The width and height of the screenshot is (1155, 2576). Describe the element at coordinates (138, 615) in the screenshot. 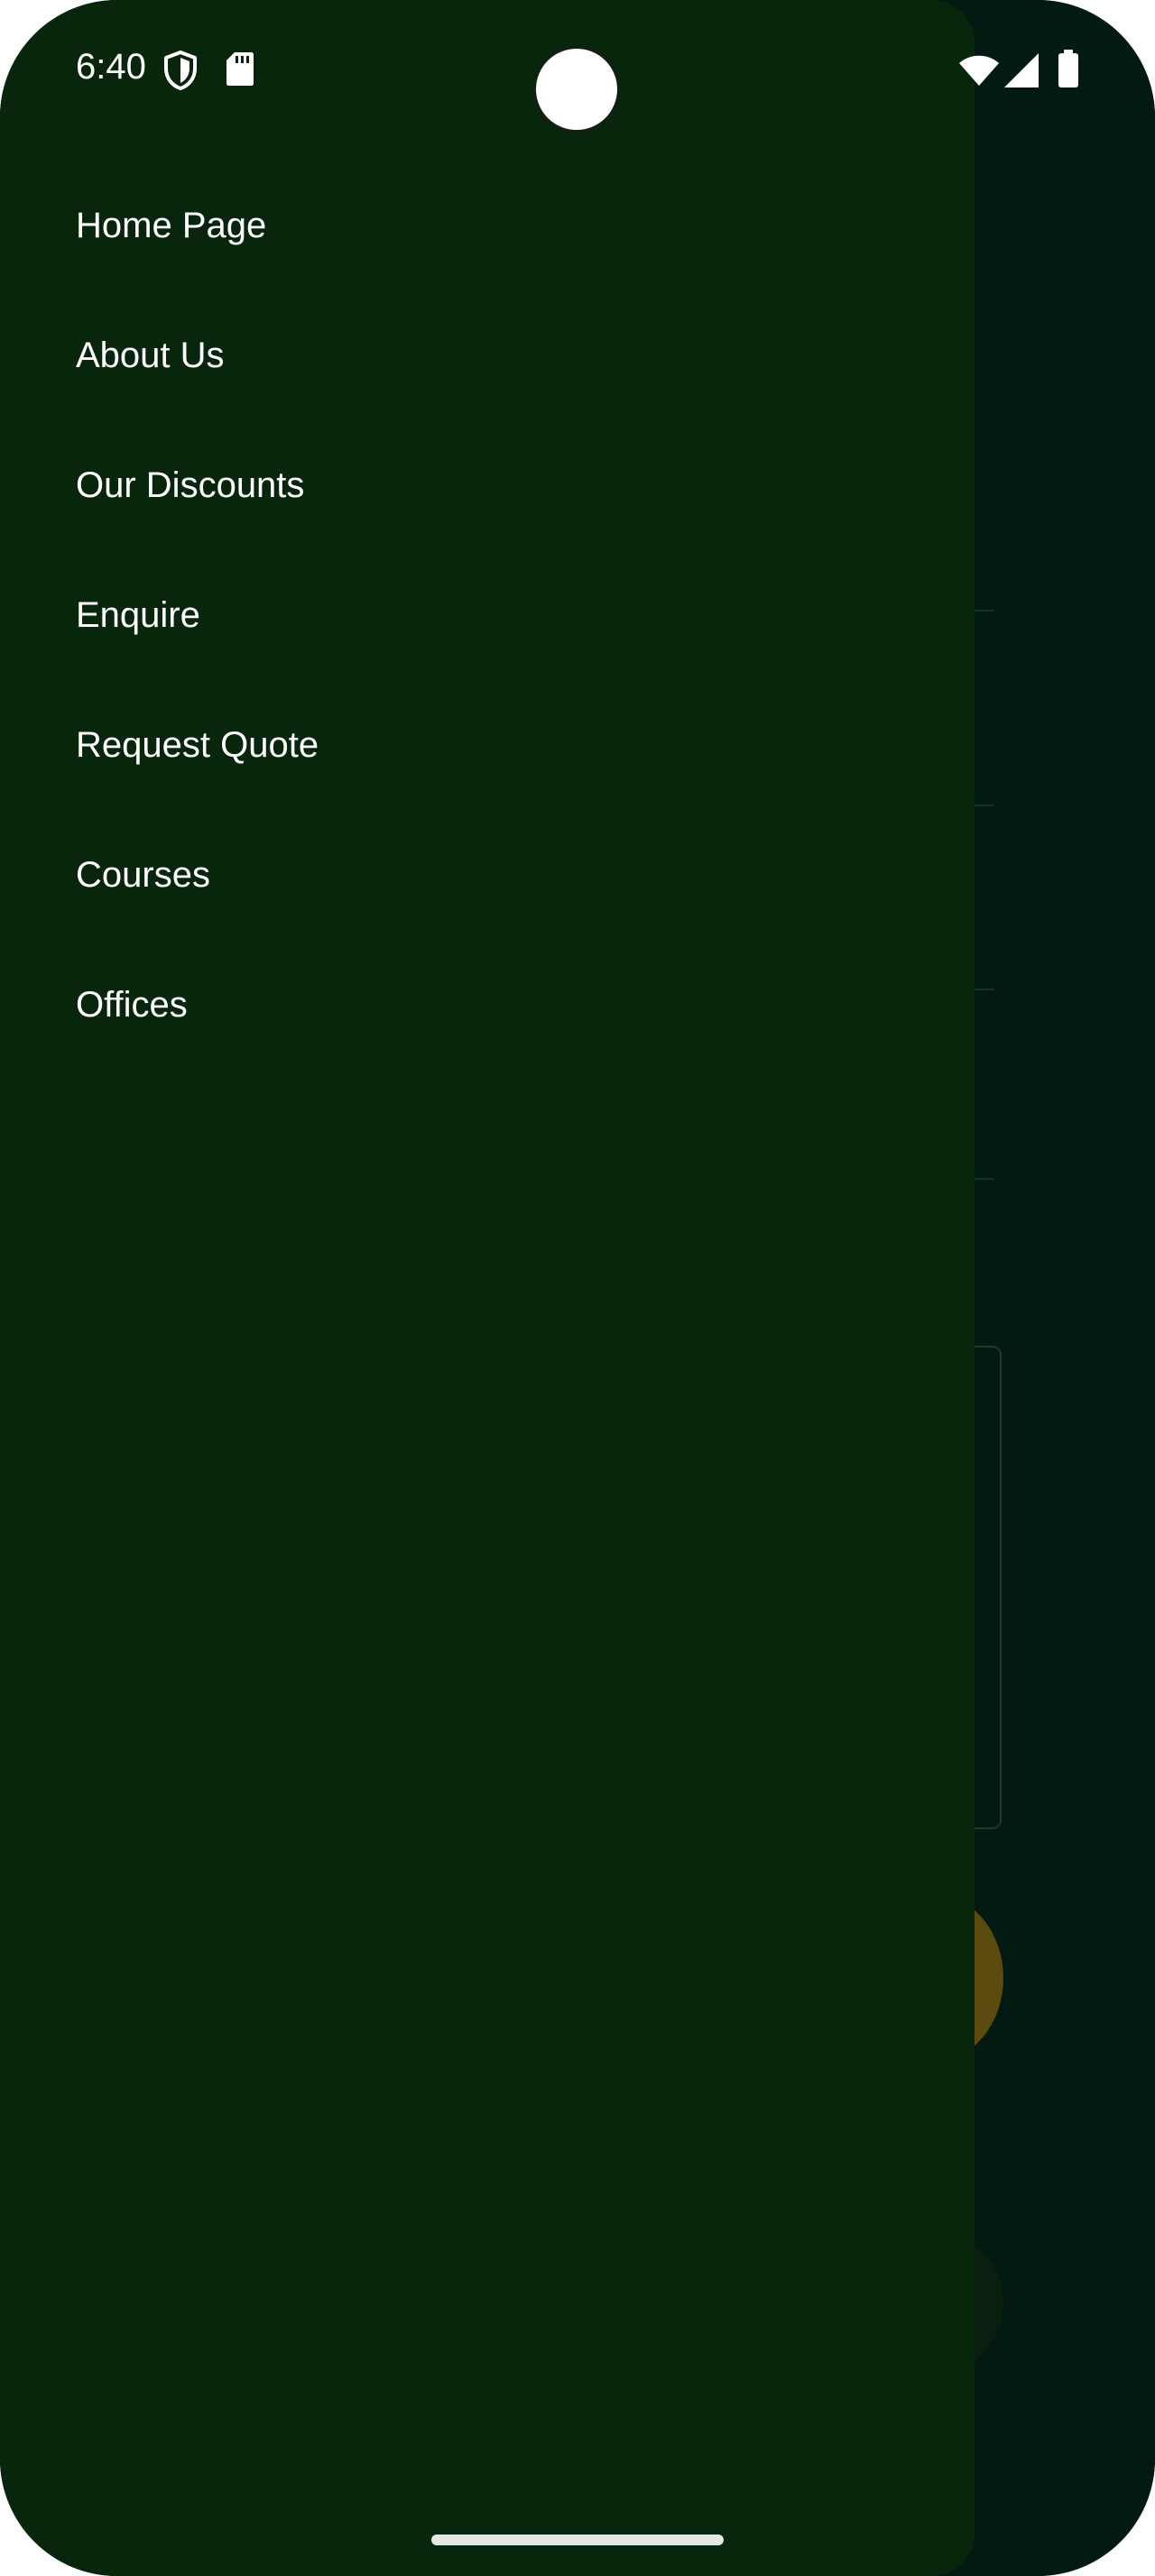

I see `drawer-item-label: Enquire` at that location.